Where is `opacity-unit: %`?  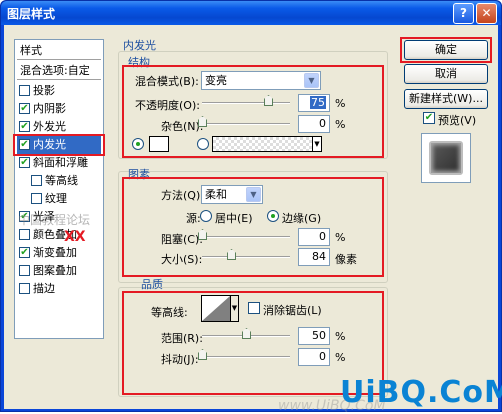
opacity-unit: % is located at coordinates (340, 103).